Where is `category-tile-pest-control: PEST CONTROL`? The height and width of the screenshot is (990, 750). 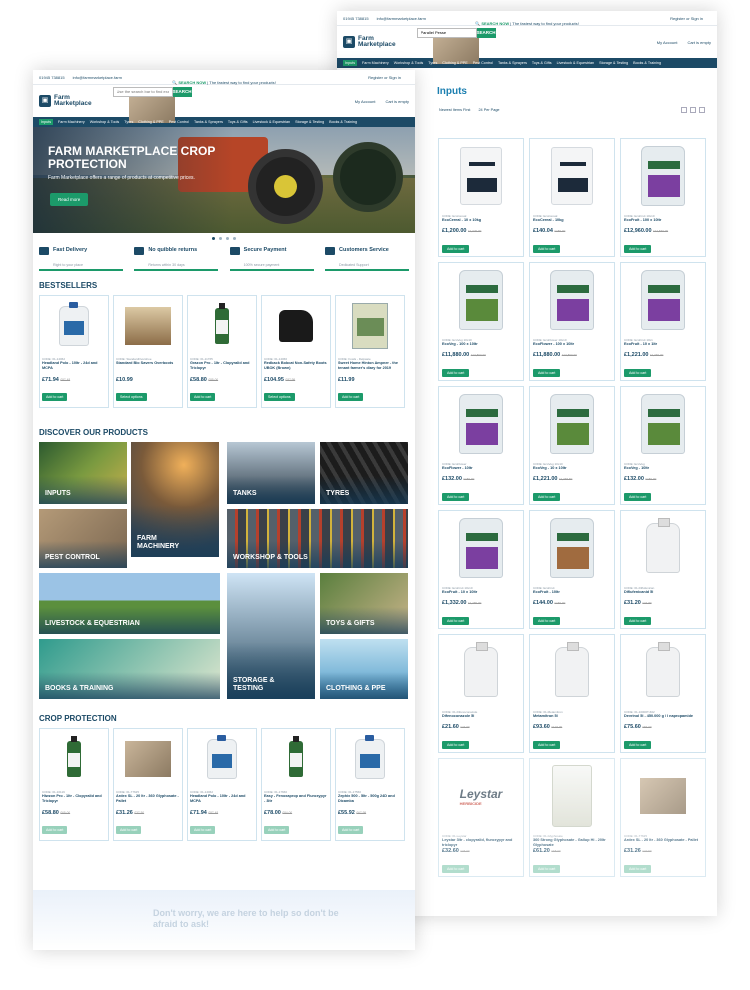
category-tile-pest-control: PEST CONTROL is located at coordinates (83, 538).